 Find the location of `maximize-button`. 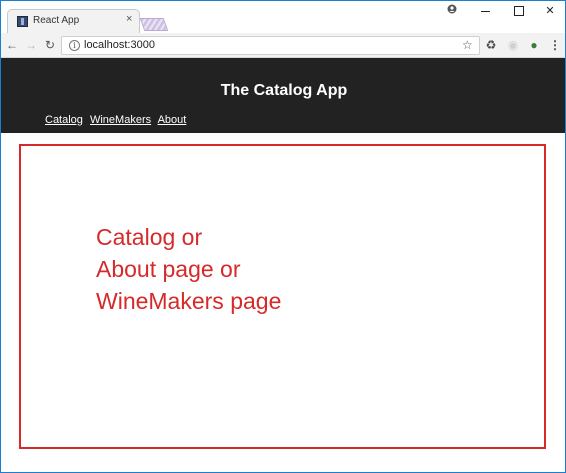

maximize-button is located at coordinates (518, 11).